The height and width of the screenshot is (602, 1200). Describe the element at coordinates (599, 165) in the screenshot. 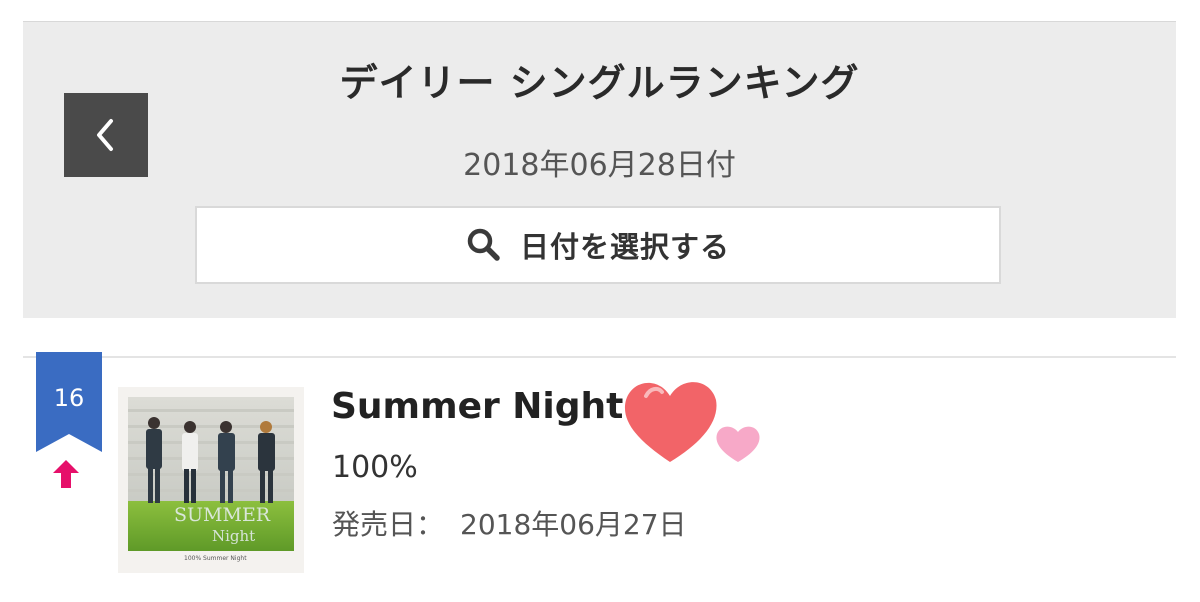

I see `ranking-date: 2018年06月28日付` at that location.